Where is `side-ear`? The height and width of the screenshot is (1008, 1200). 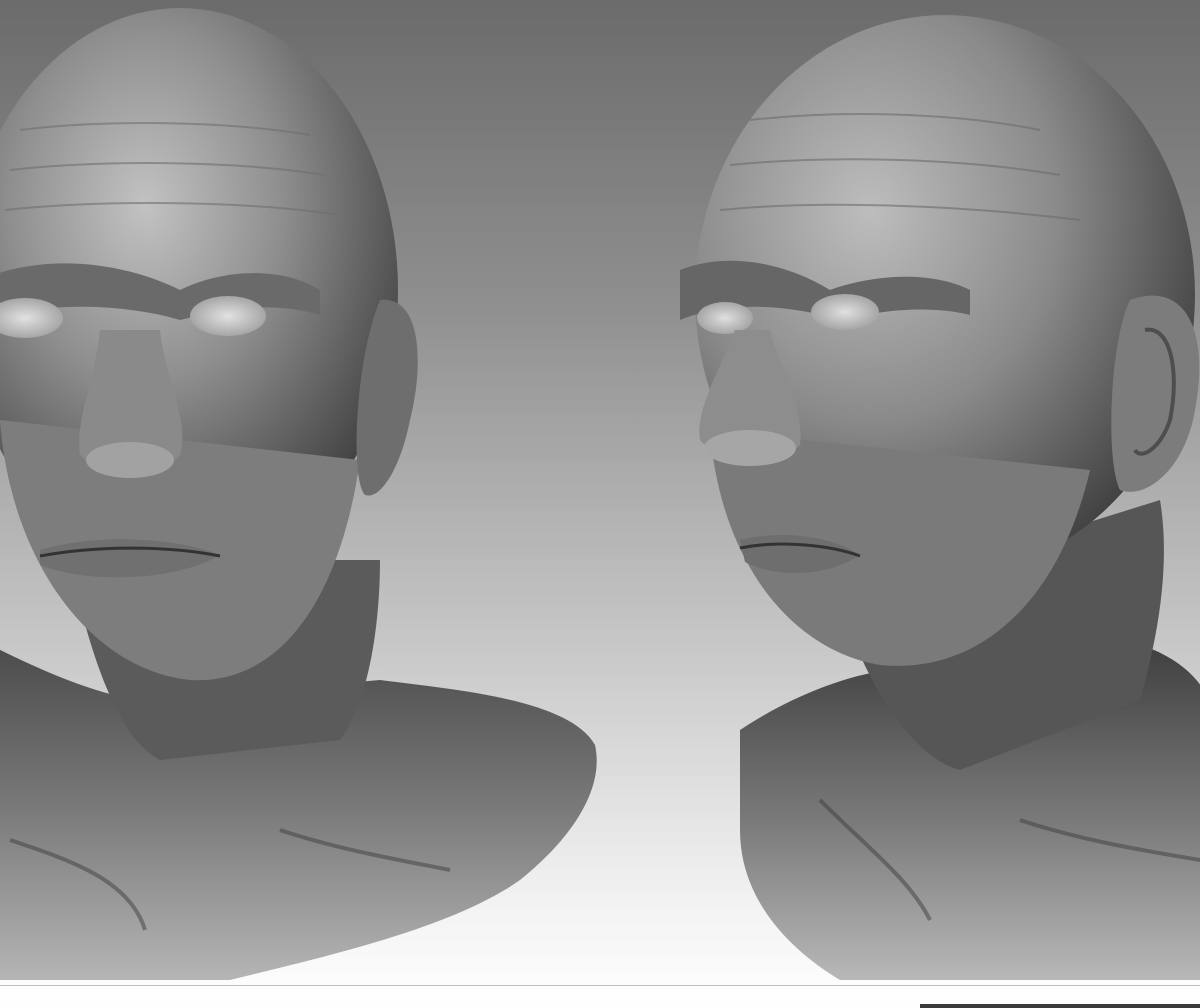
side-ear is located at coordinates (1155, 393).